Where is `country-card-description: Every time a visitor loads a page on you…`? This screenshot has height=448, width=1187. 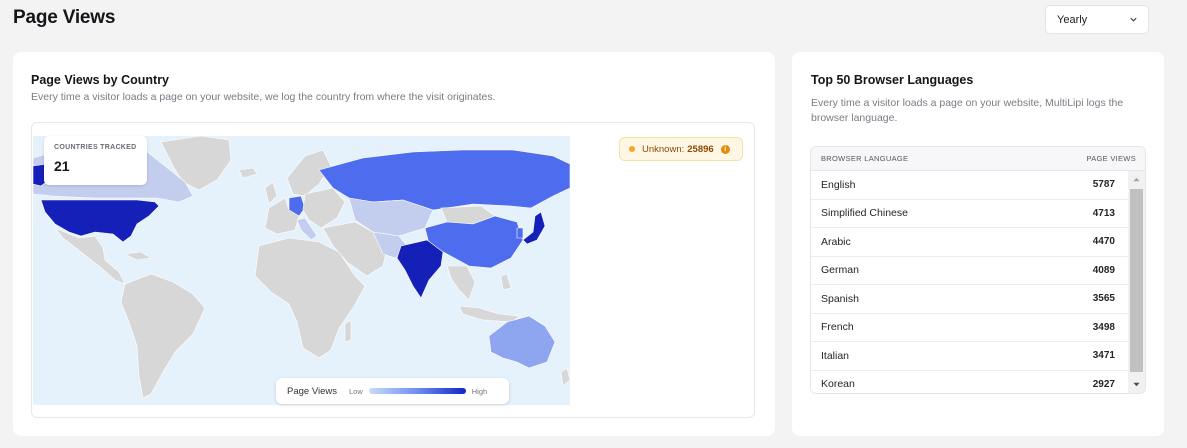
country-card-description: Every time a visitor loads a page on you… is located at coordinates (263, 97).